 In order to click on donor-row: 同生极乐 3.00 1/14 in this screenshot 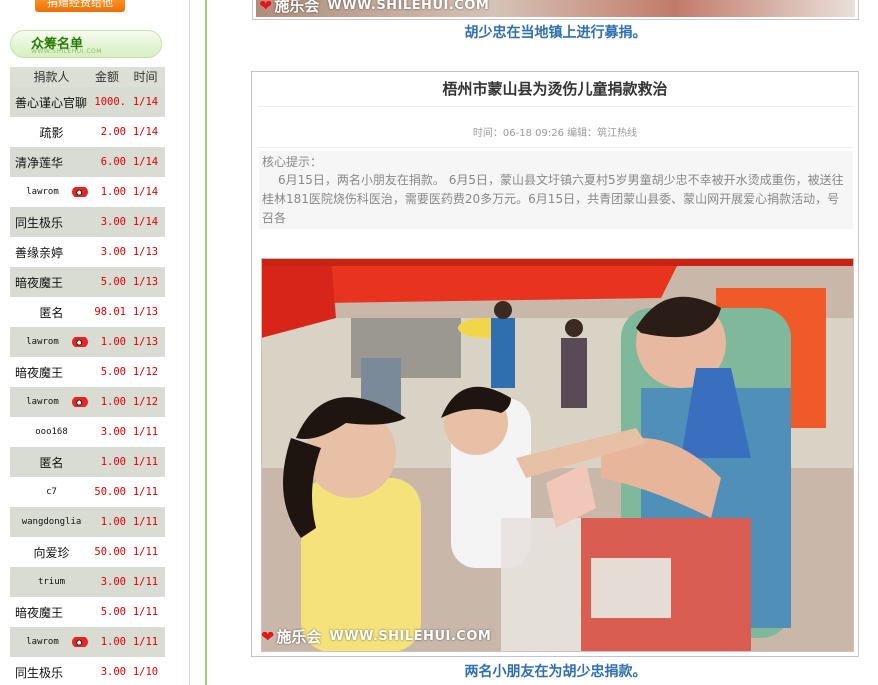, I will do `click(87, 222)`.